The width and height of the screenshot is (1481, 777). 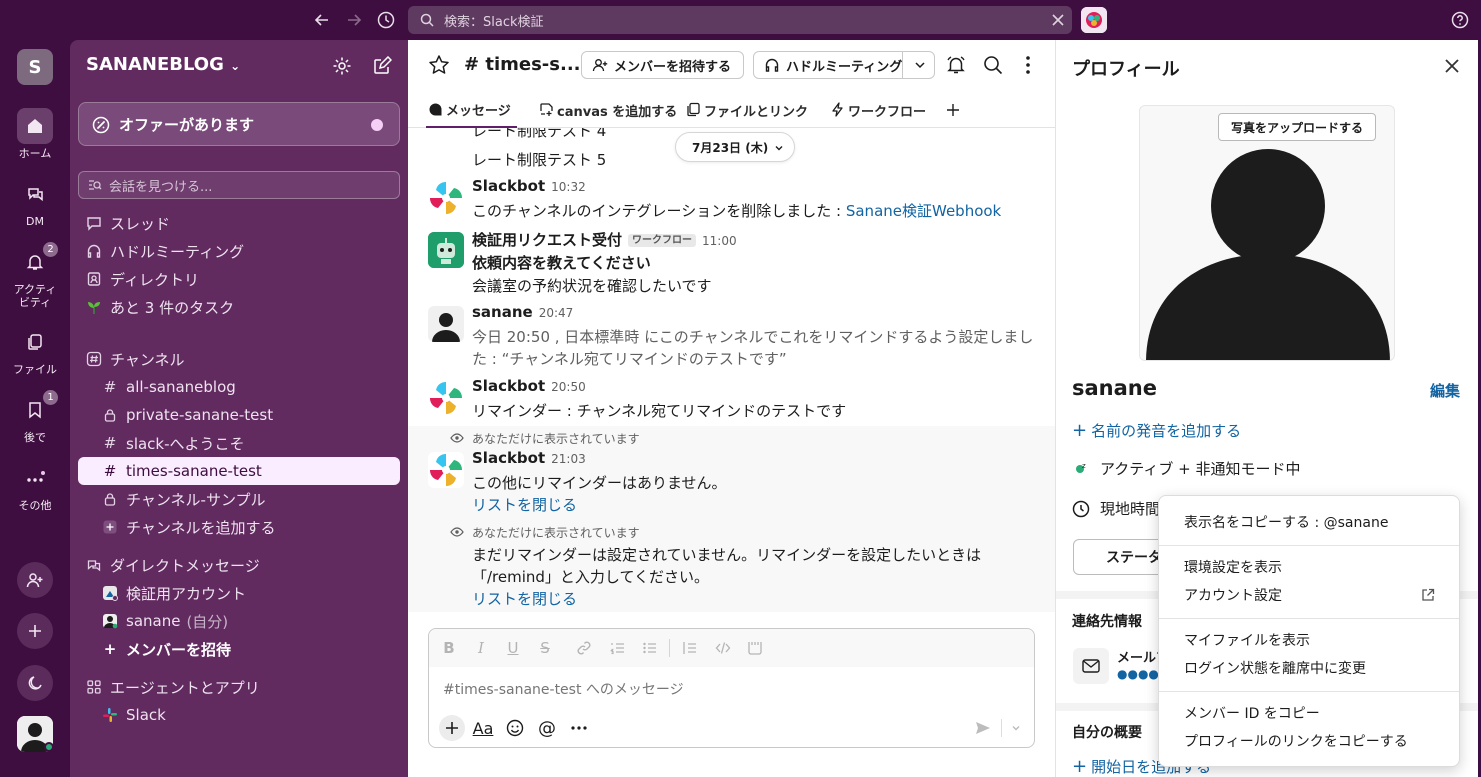 What do you see at coordinates (239, 715) in the screenshot?
I see `sidebar-app-slack: Slack` at bounding box center [239, 715].